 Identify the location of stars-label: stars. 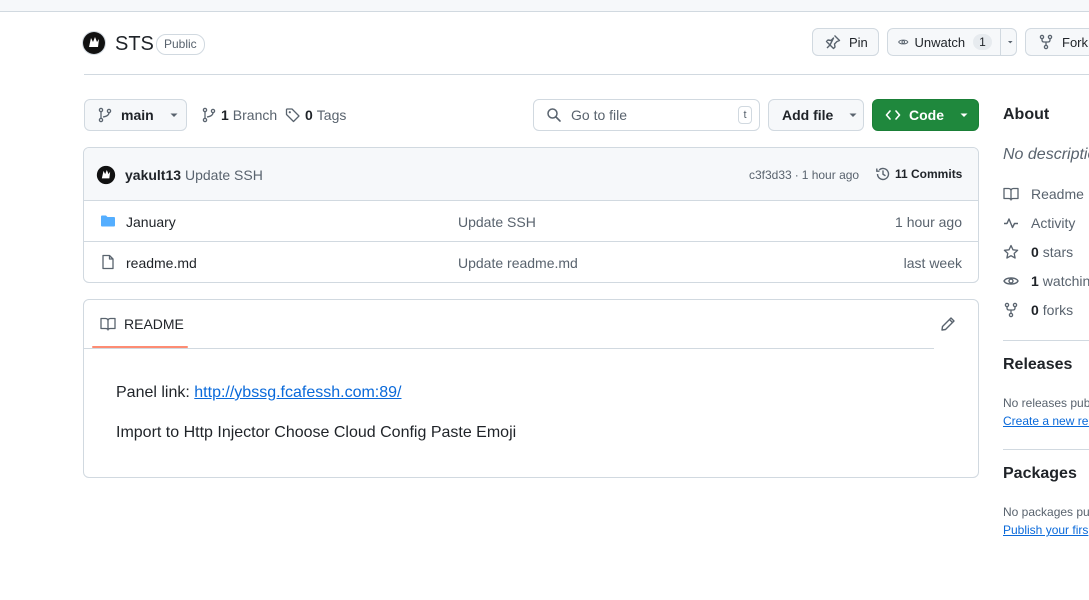
(1058, 252).